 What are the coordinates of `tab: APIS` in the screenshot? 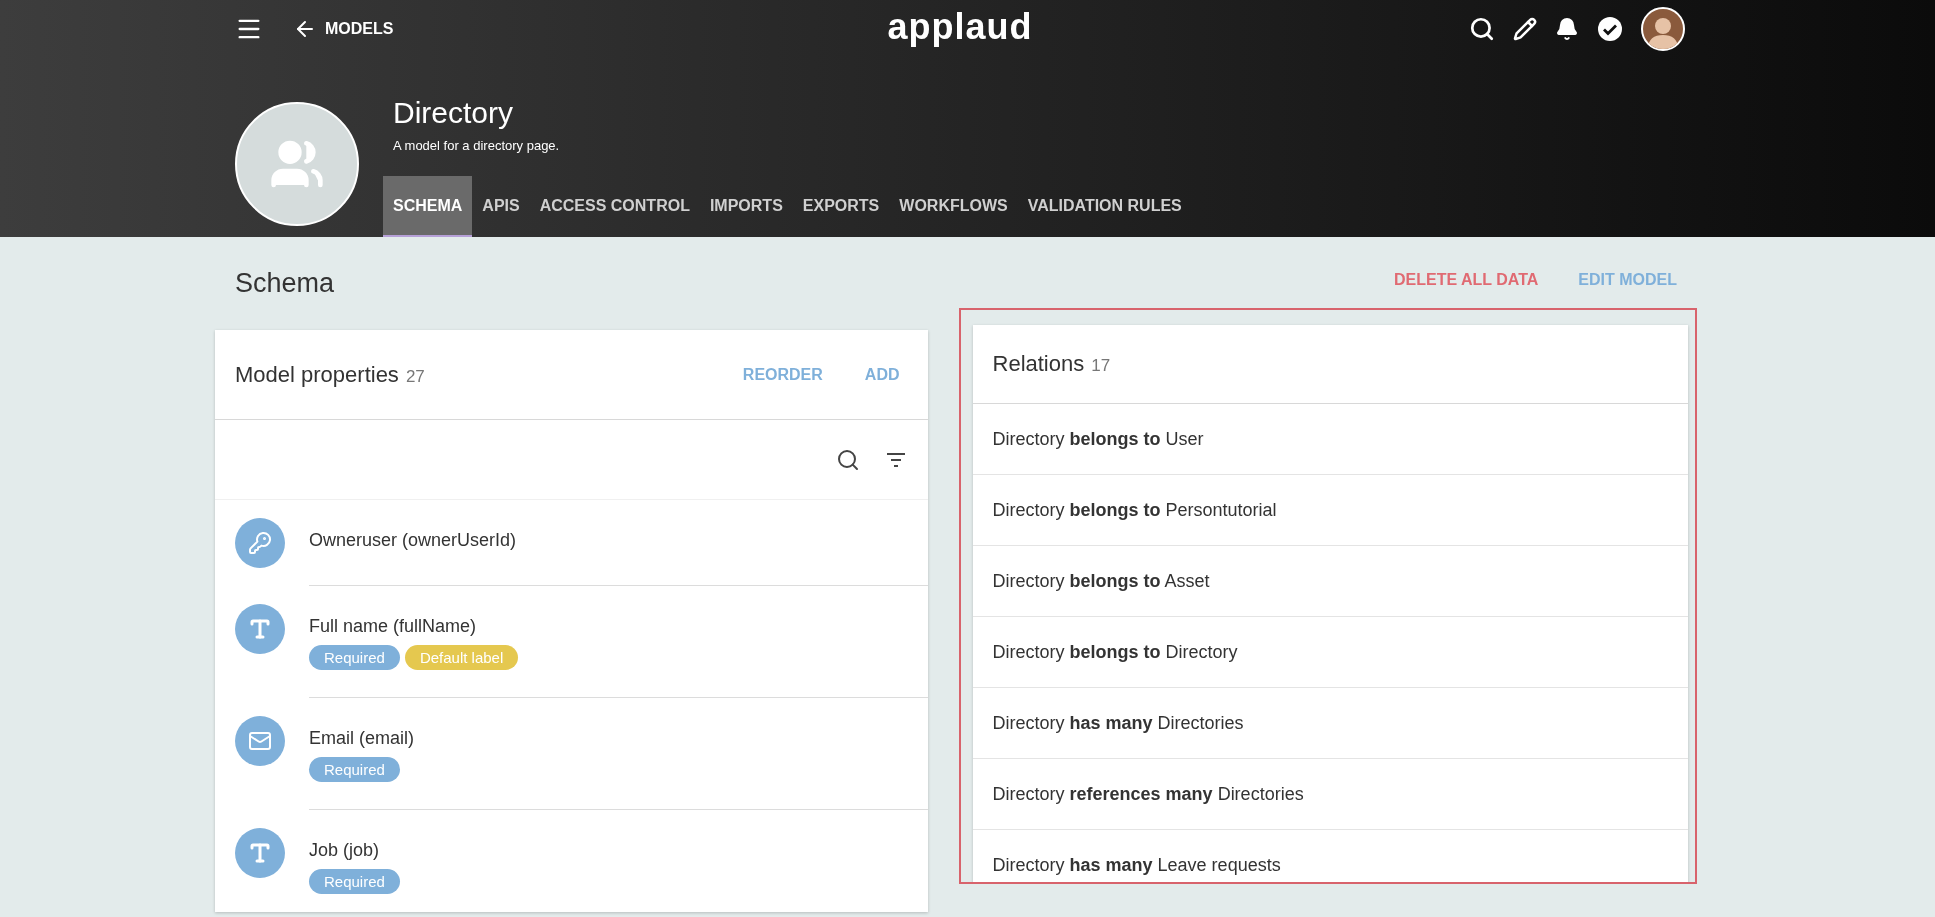 It's located at (501, 206).